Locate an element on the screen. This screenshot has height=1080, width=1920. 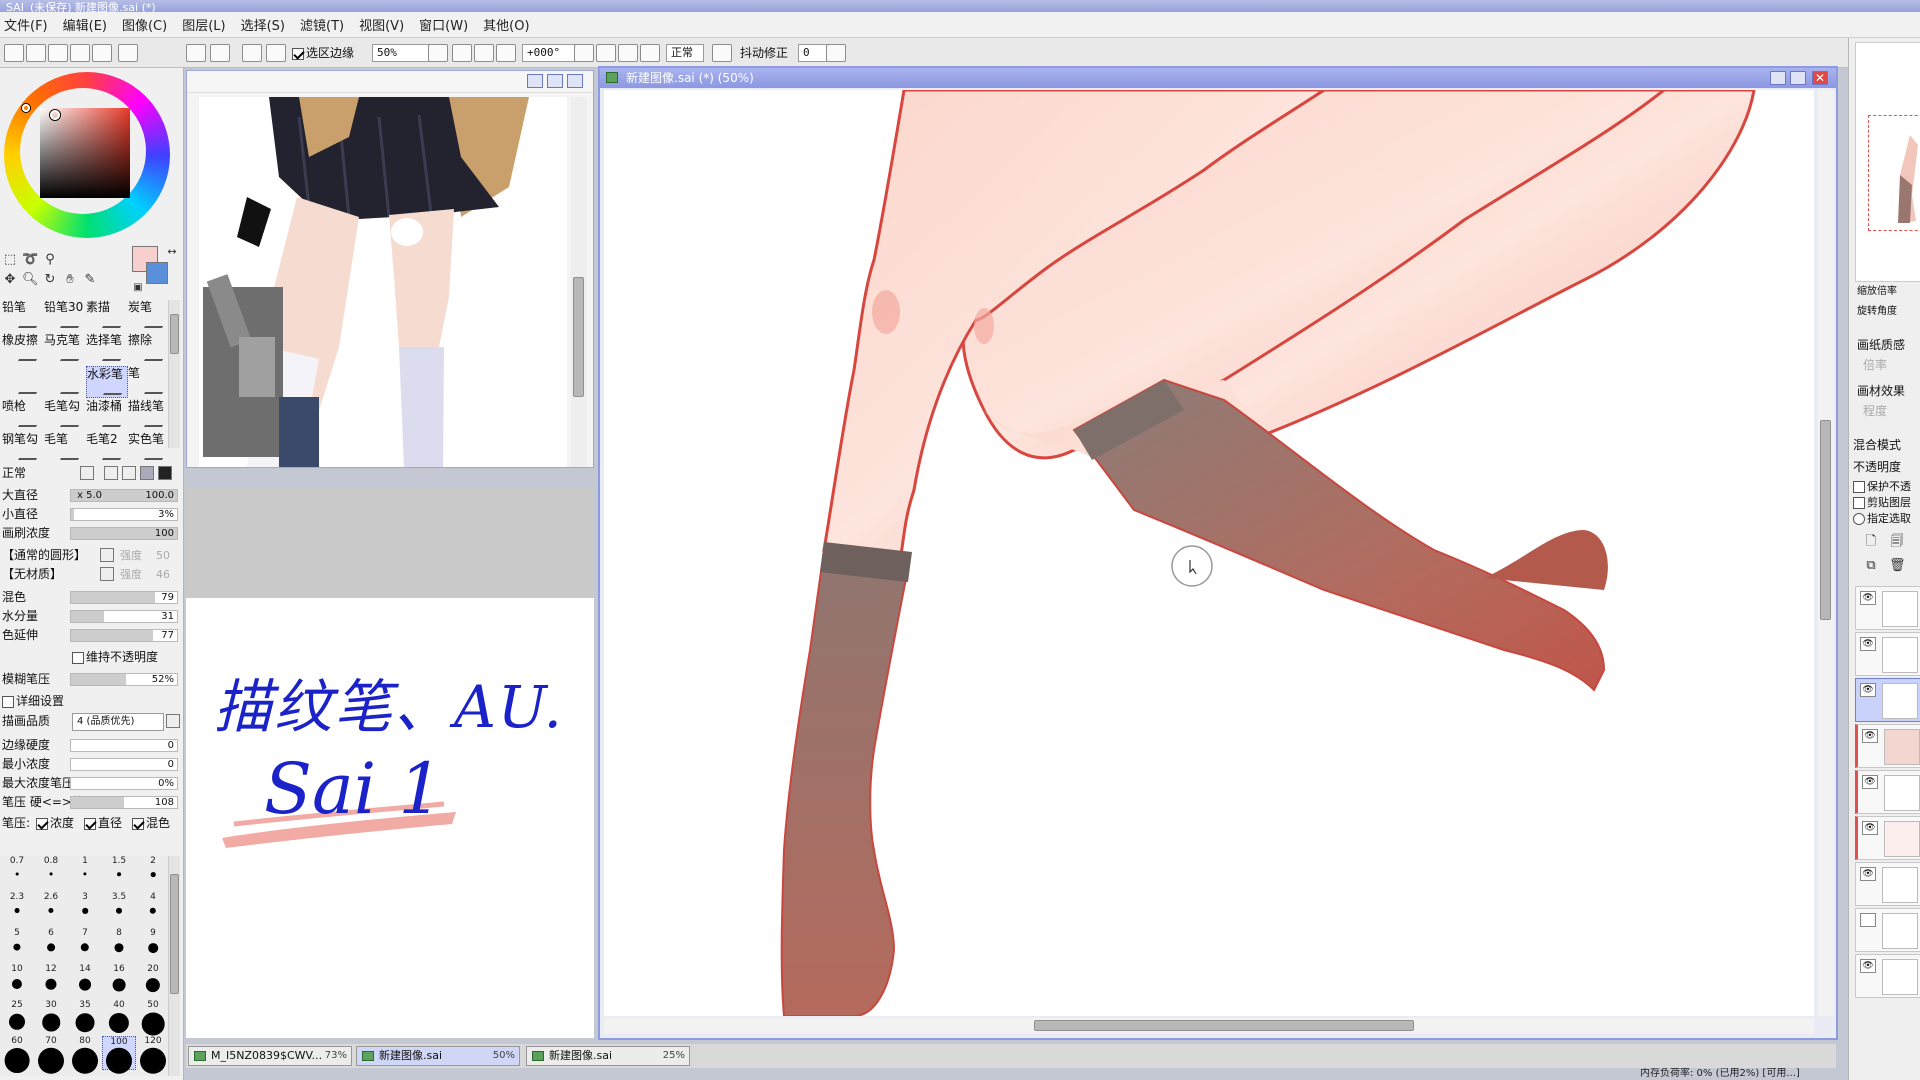
brush-size-35: 35 is located at coordinates (85, 1017).